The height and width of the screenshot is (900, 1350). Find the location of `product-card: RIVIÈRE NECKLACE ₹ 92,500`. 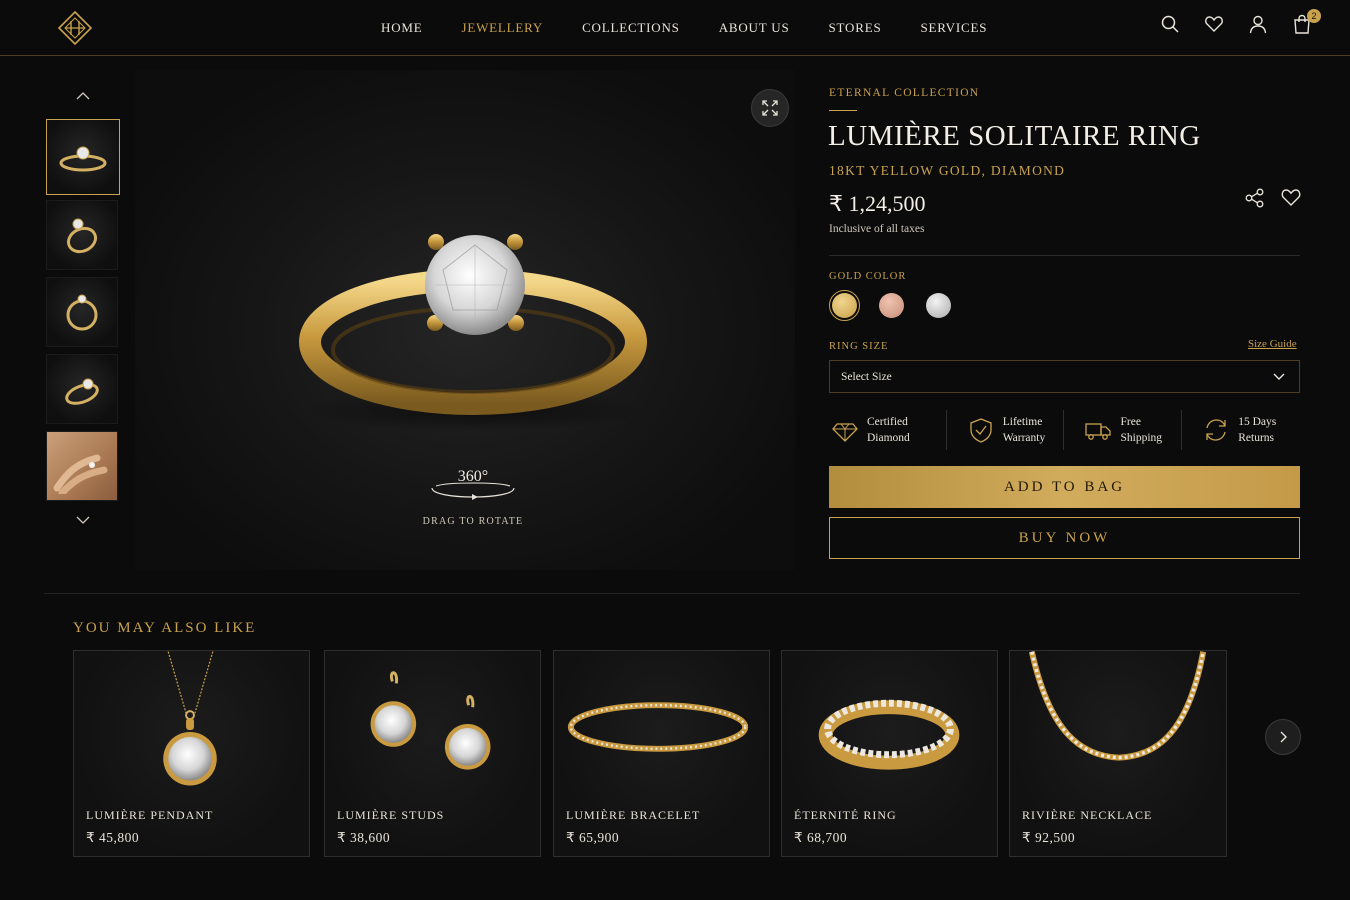

product-card: RIVIÈRE NECKLACE ₹ 92,500 is located at coordinates (1118, 753).